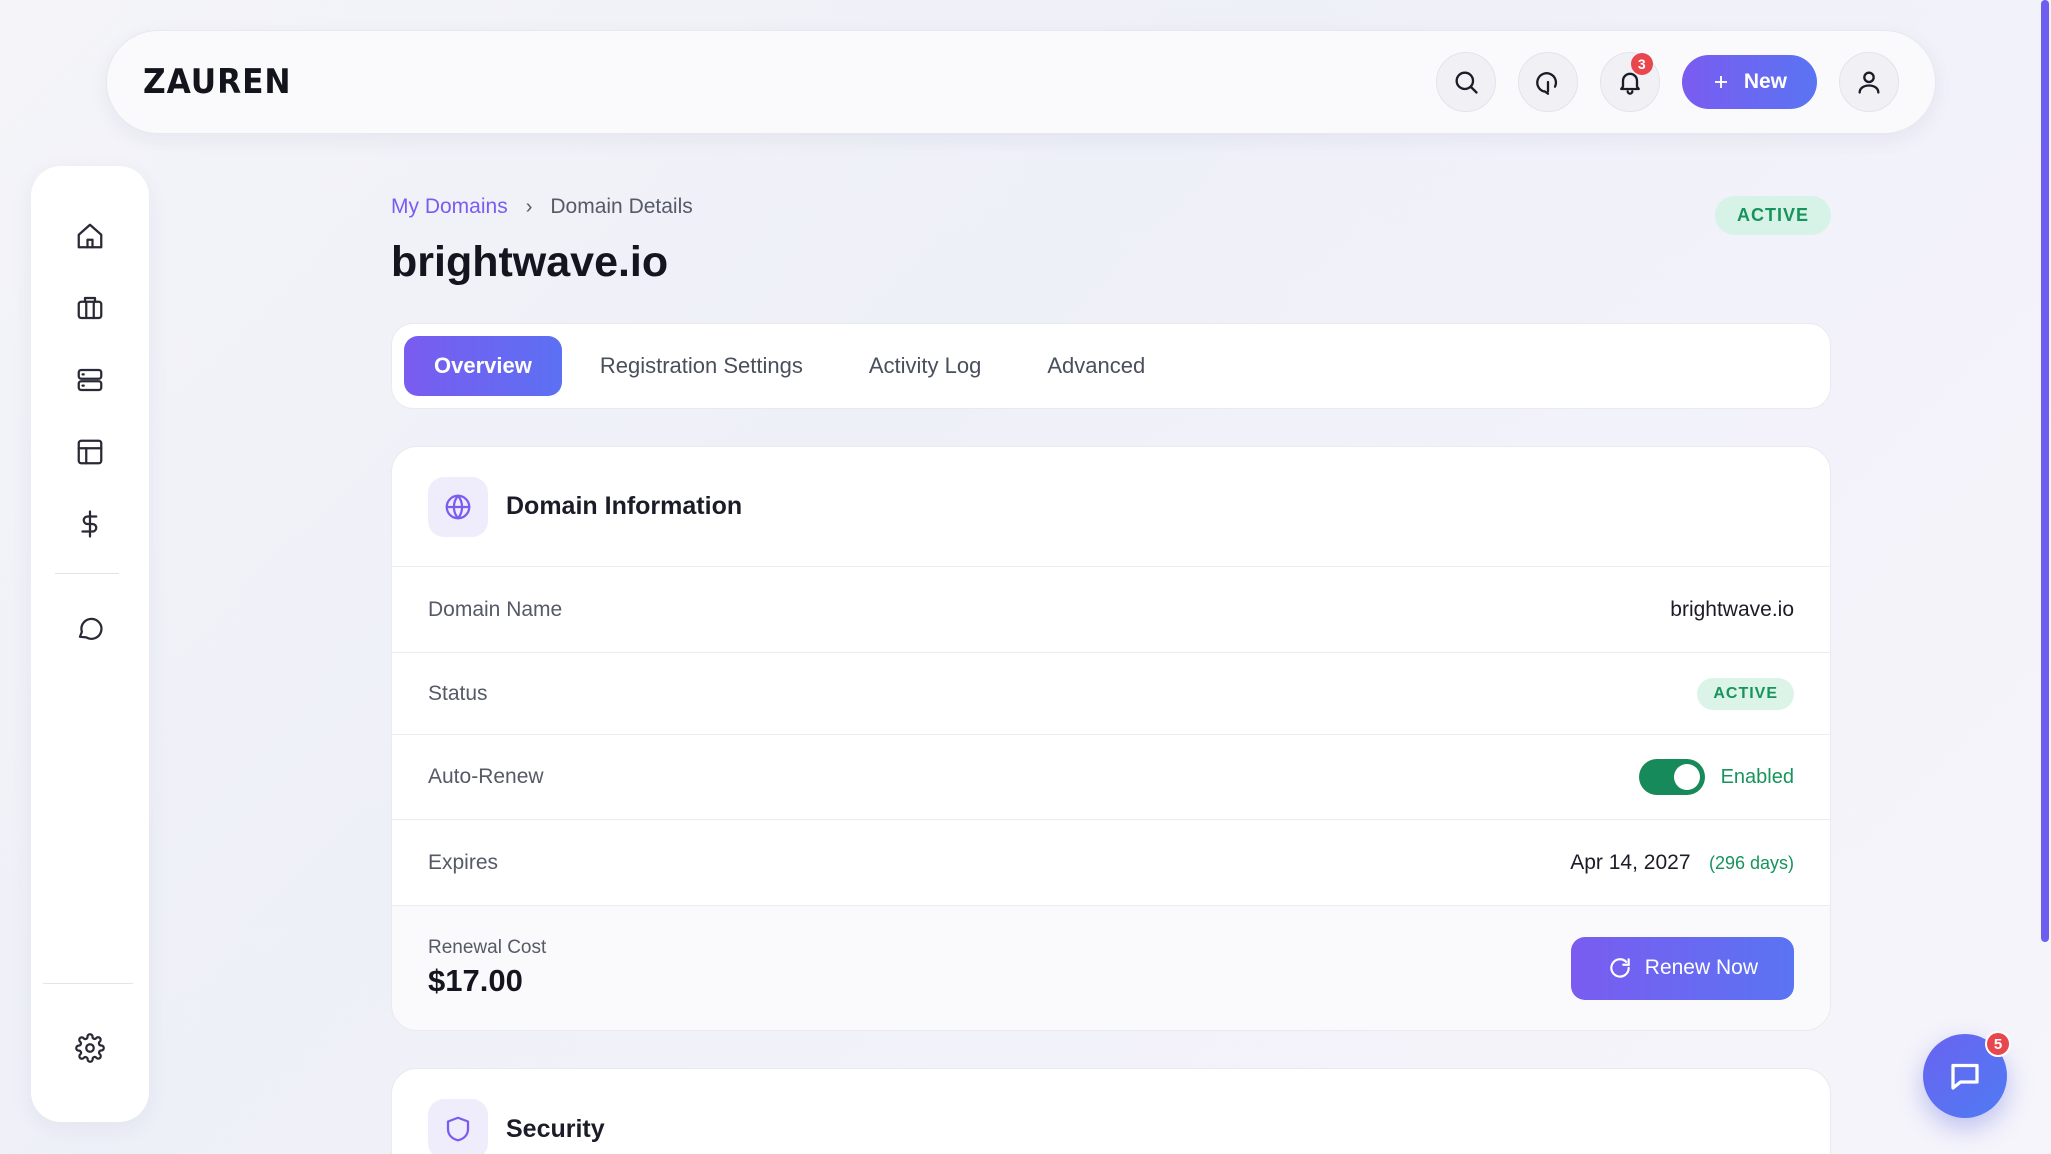 The height and width of the screenshot is (1154, 2051). I want to click on chat-badge: 5, so click(1998, 1044).